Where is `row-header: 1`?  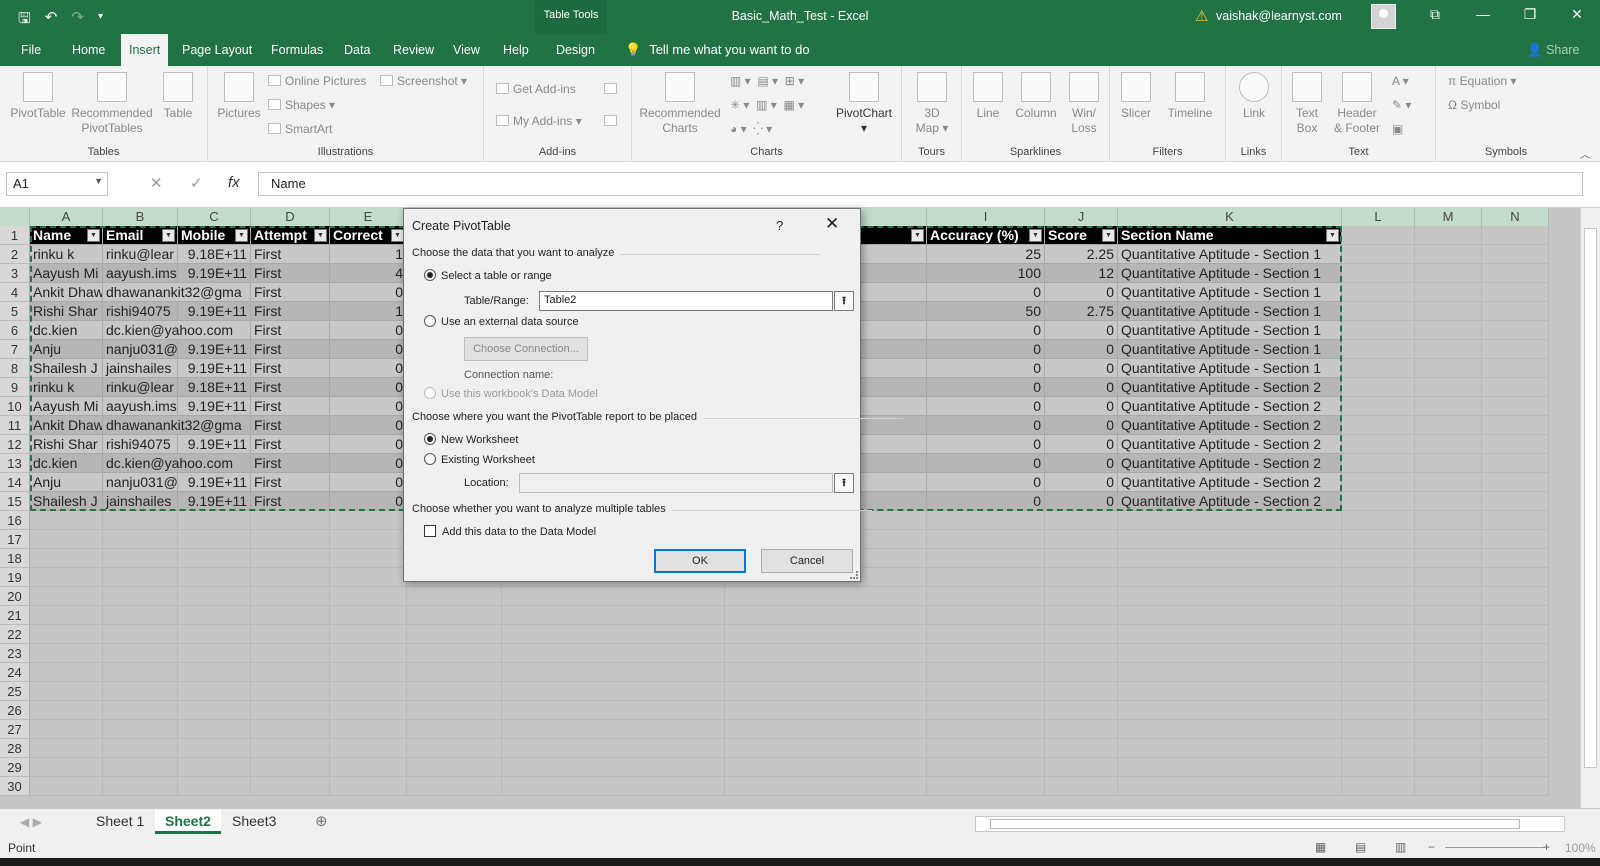 row-header: 1 is located at coordinates (15, 235).